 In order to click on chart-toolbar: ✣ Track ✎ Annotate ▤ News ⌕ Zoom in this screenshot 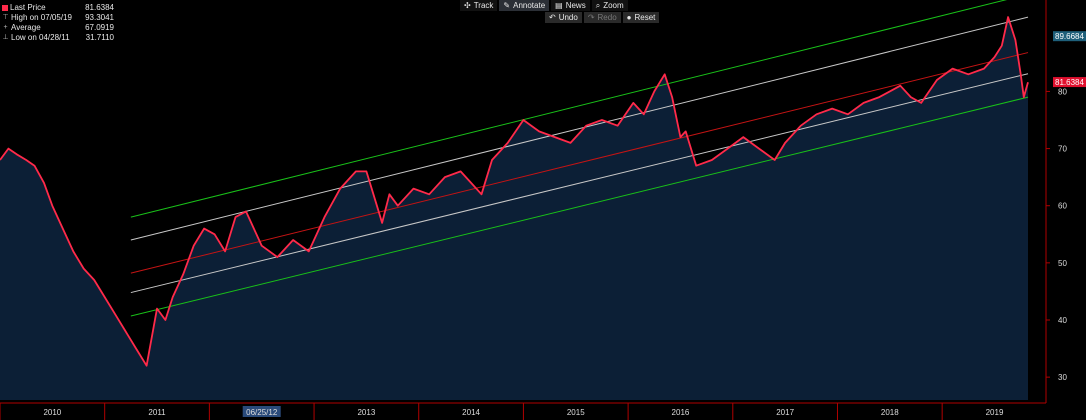, I will do `click(544, 5)`.